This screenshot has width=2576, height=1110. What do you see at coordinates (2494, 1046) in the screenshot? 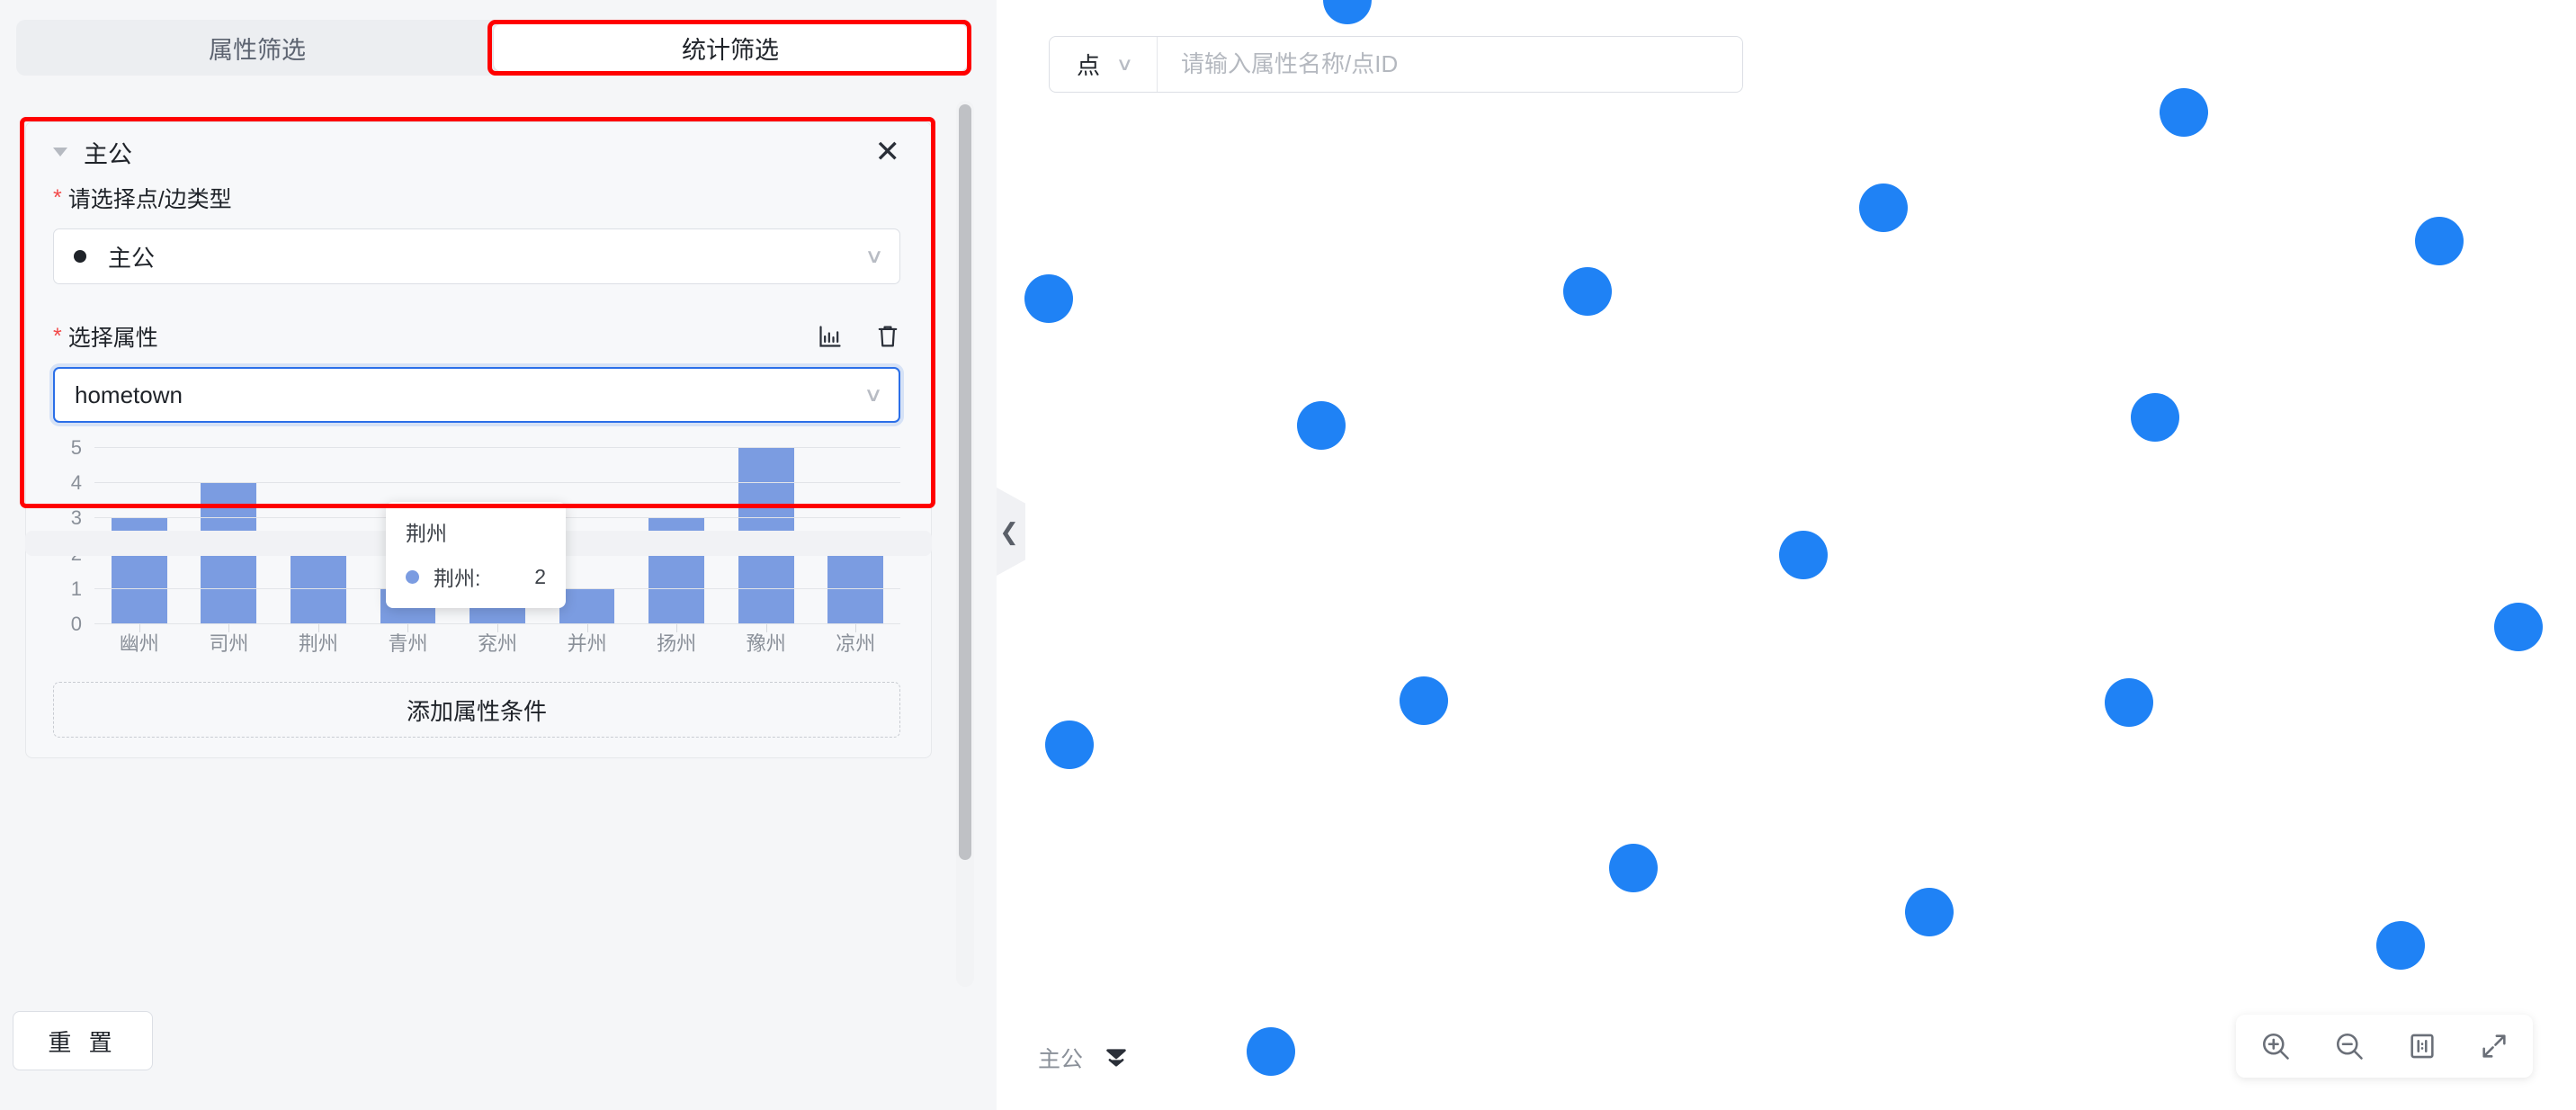
I see `fullscreen-icon` at bounding box center [2494, 1046].